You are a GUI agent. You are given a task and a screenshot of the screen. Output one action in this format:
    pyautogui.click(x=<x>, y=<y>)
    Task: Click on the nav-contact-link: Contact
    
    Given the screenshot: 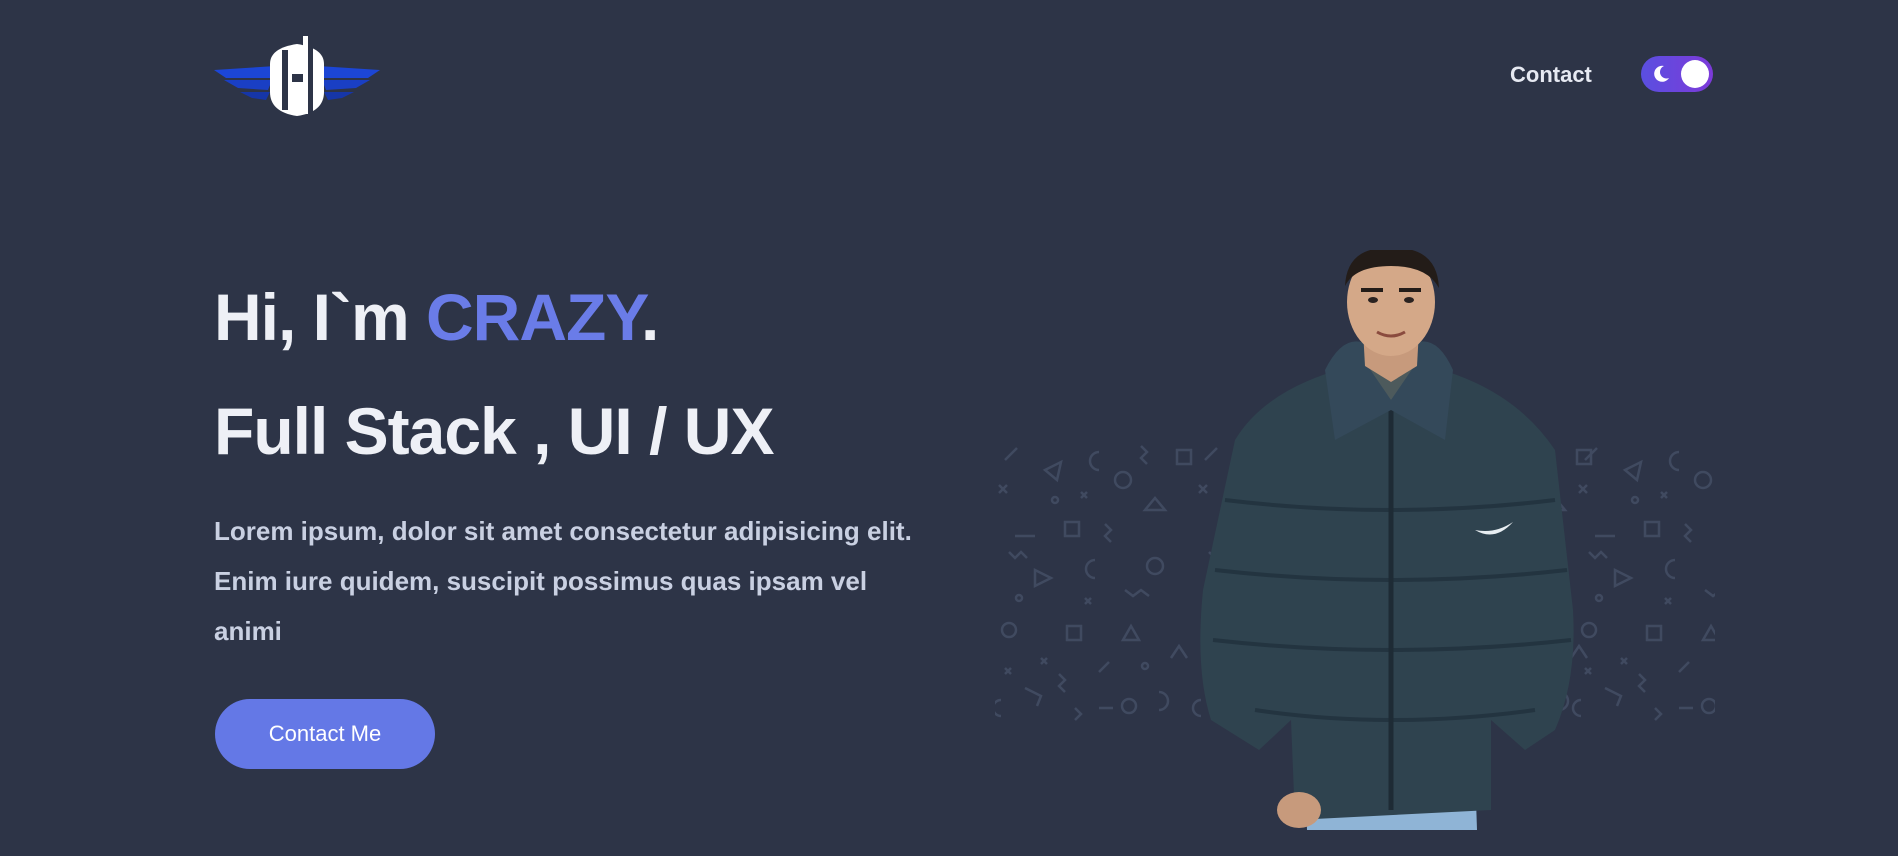 What is the action you would take?
    pyautogui.click(x=1551, y=75)
    